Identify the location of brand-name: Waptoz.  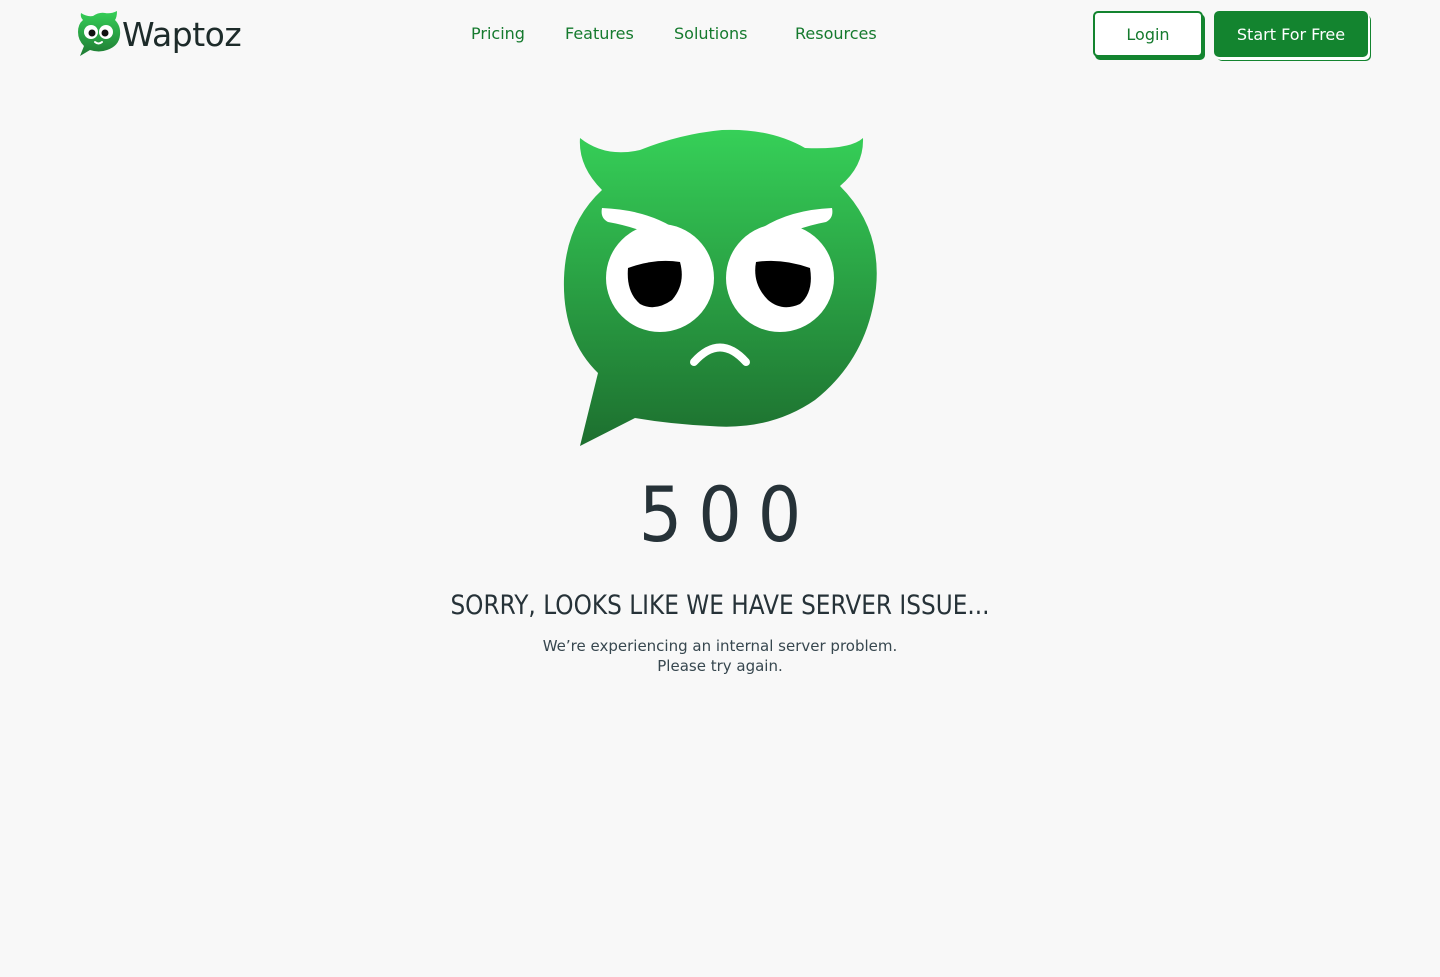
(182, 34).